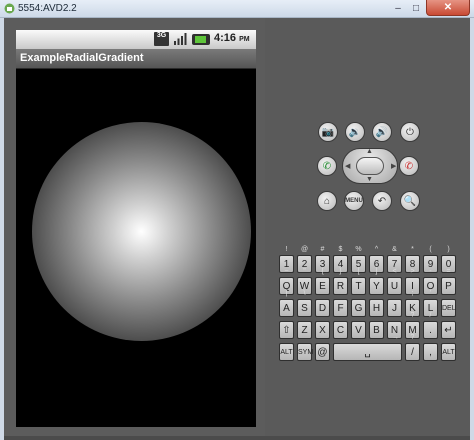  I want to click on key-x: X, so click(322, 330).